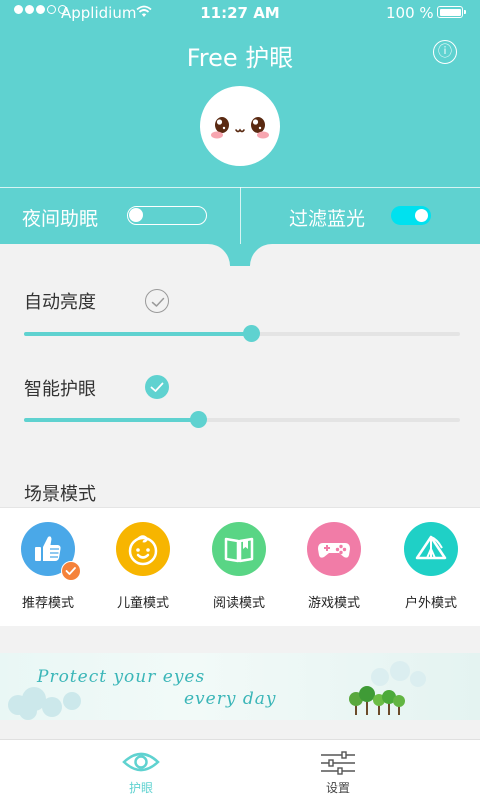 Image resolution: width=480 pixels, height=801 pixels. What do you see at coordinates (60, 389) in the screenshot?
I see `smart-eye-label: 智能护眼` at bounding box center [60, 389].